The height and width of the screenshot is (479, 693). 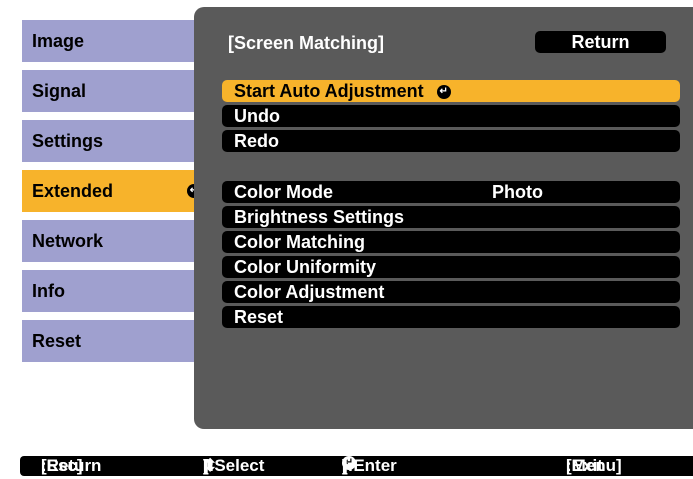 I want to click on sidebar-item-label: Signal, so click(x=59, y=91).